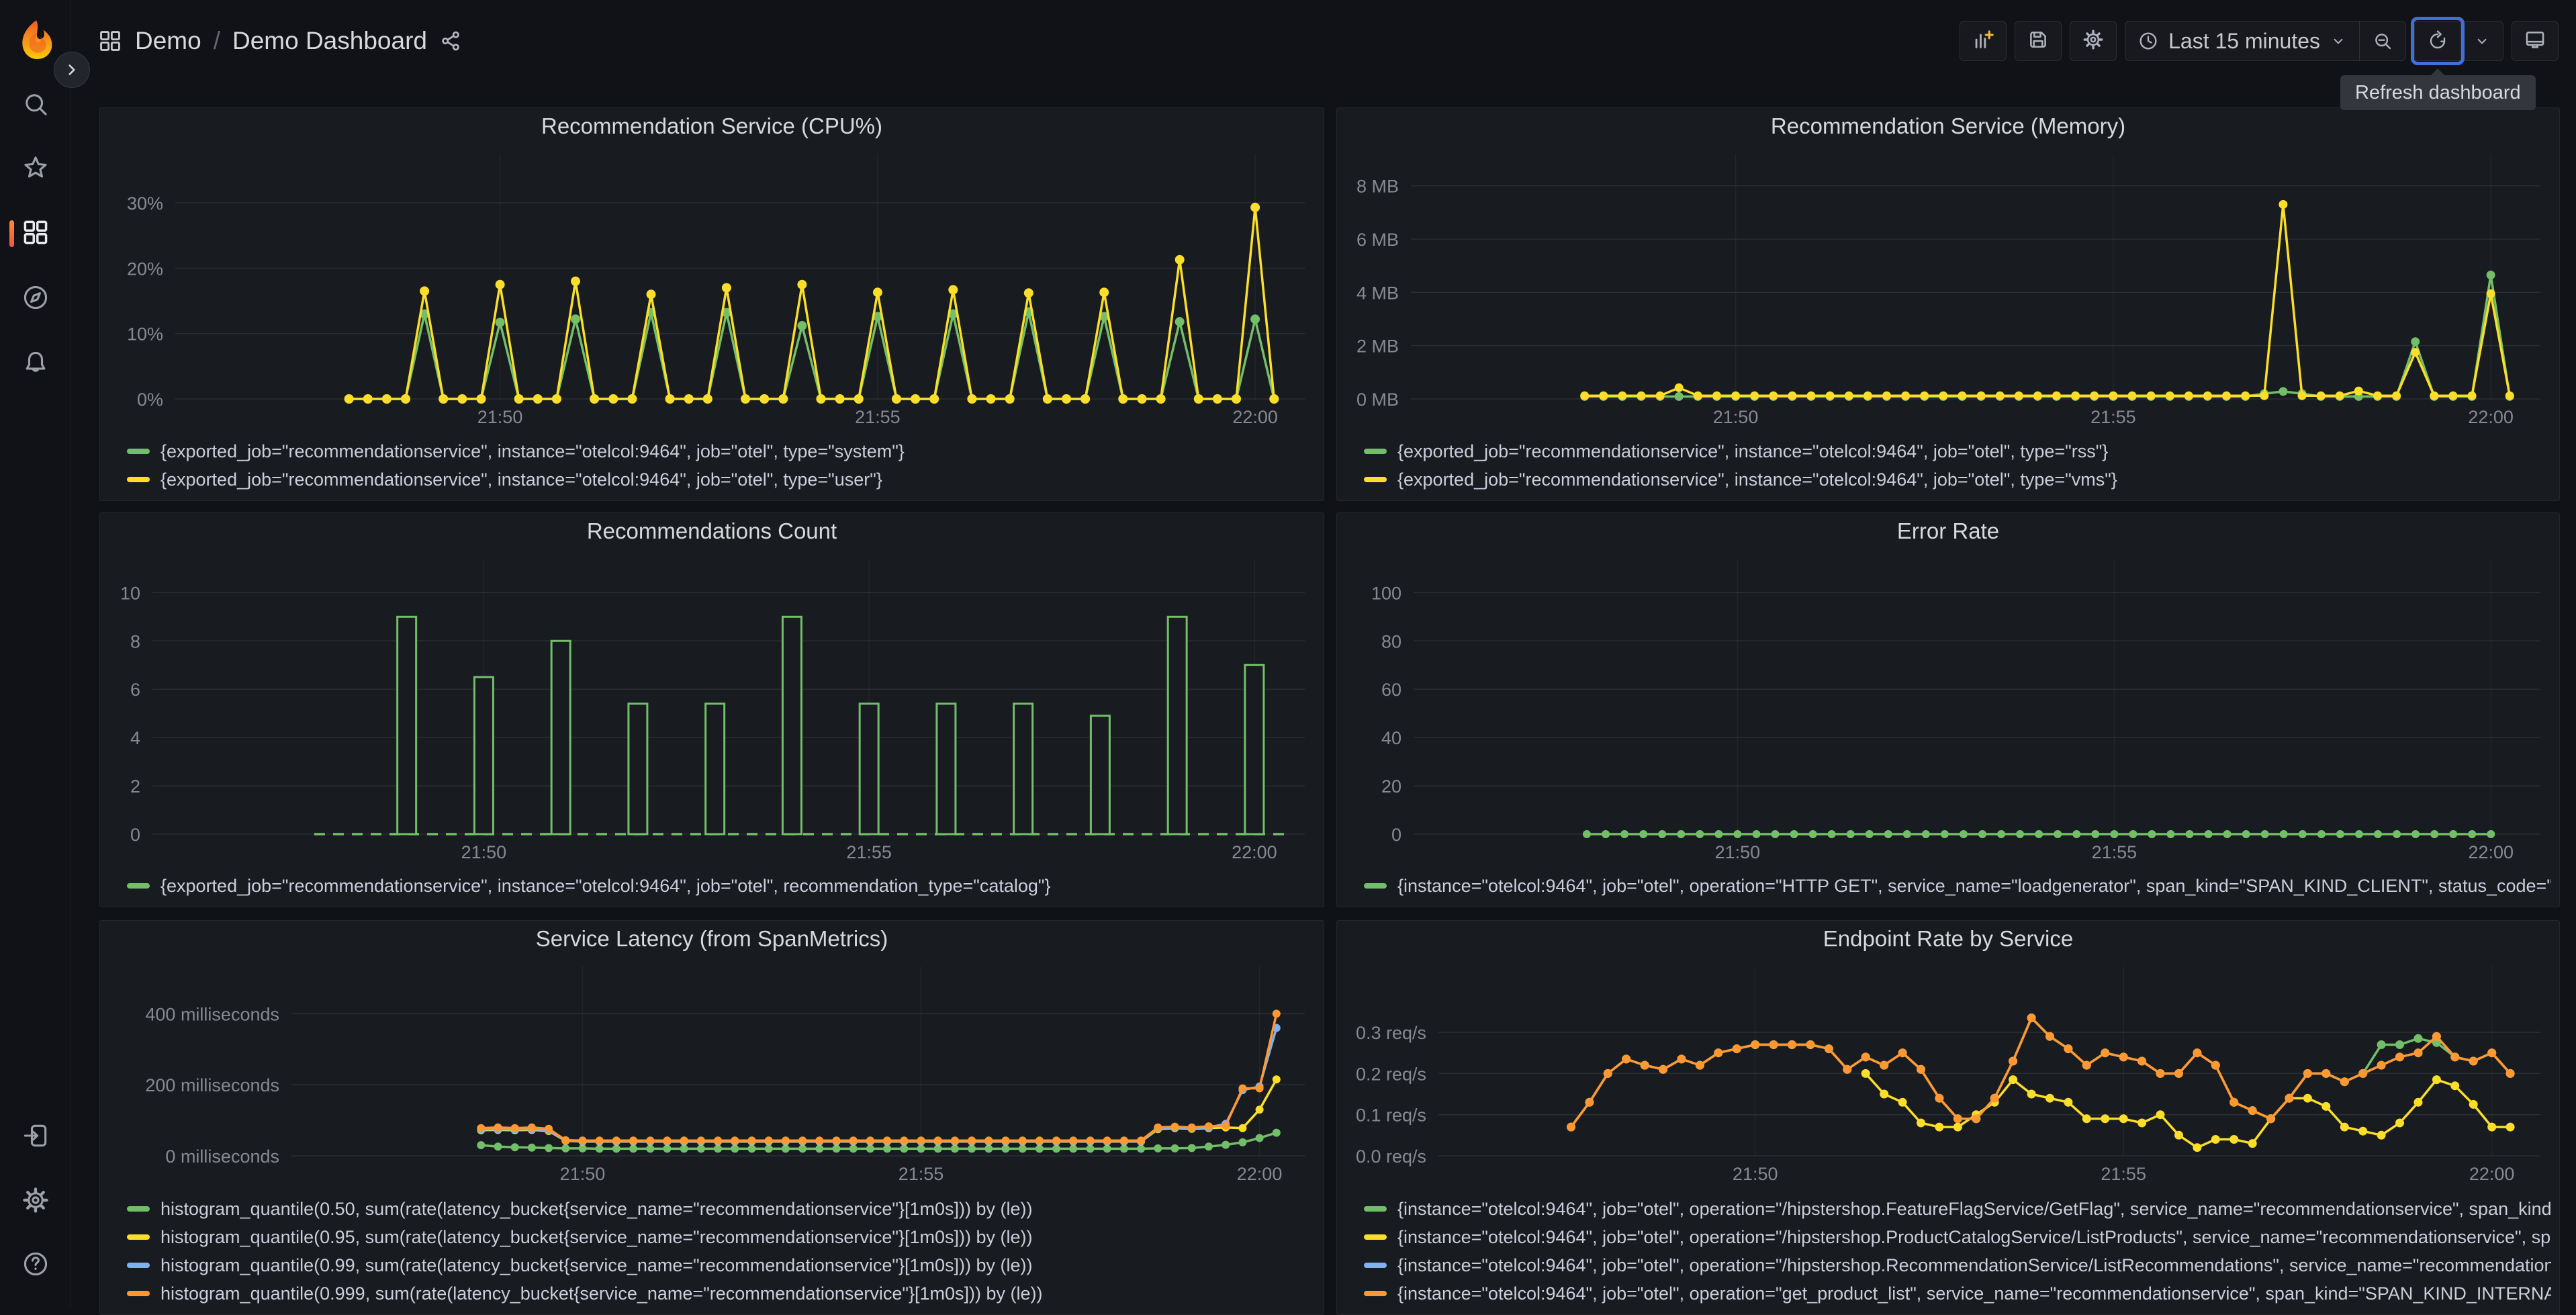  I want to click on sidebar-item-alerting, so click(35, 364).